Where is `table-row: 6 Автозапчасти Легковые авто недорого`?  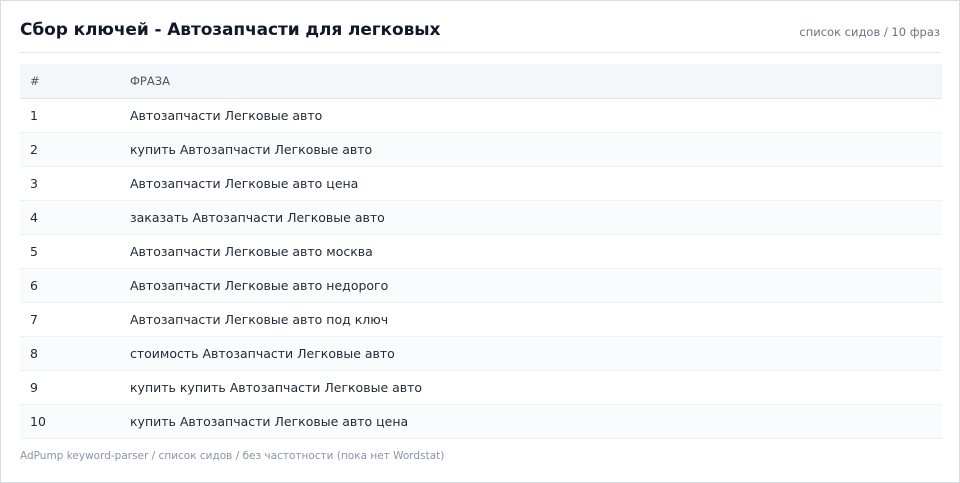
table-row: 6 Автозапчасти Легковые авто недорого is located at coordinates (481, 285).